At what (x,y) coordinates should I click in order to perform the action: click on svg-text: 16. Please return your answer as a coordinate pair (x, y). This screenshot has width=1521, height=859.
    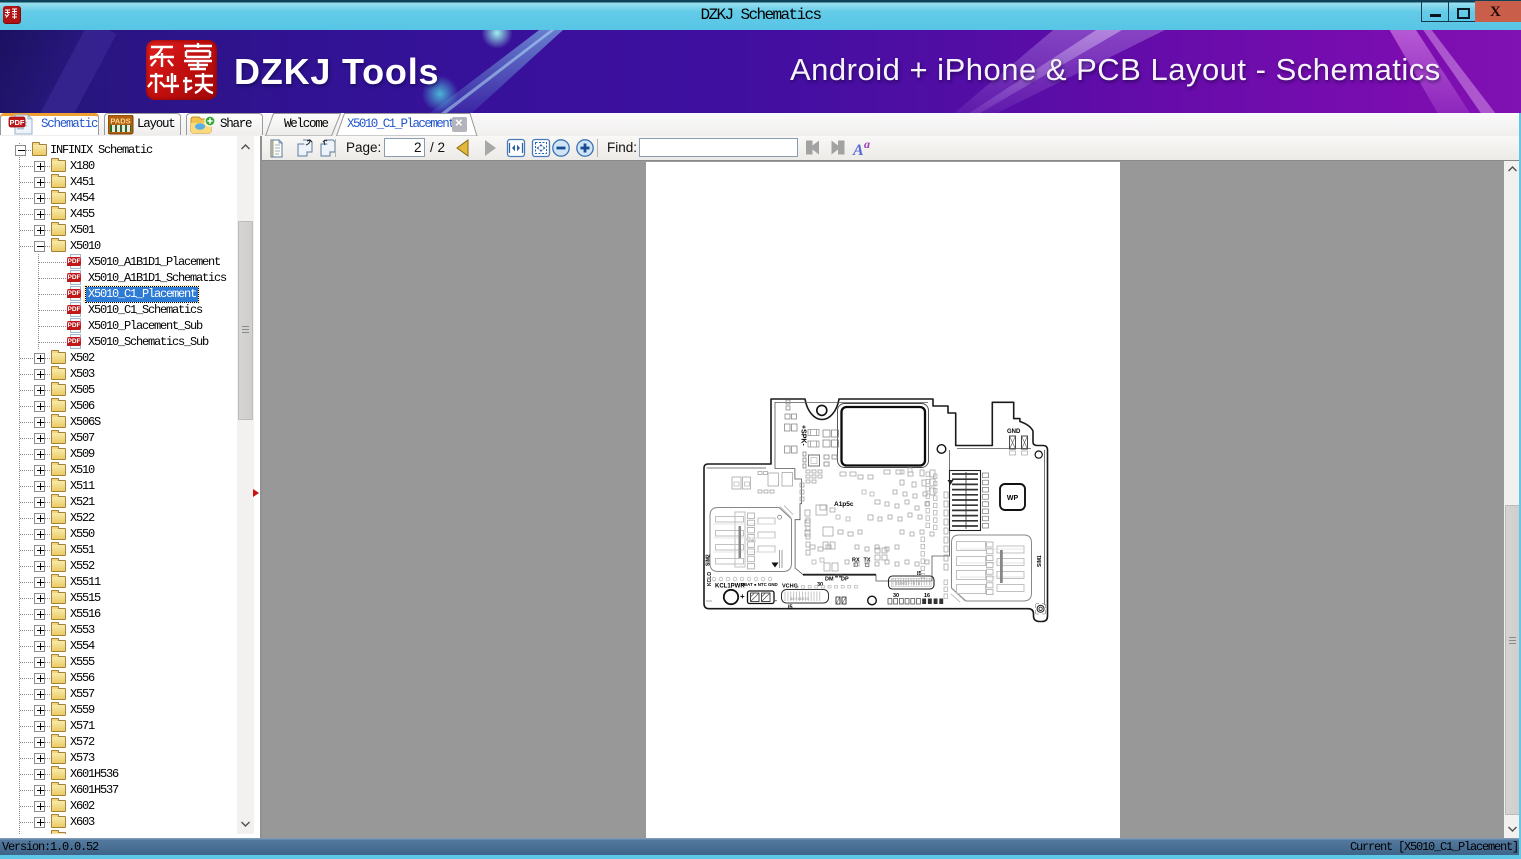
    Looking at the image, I should click on (927, 596).